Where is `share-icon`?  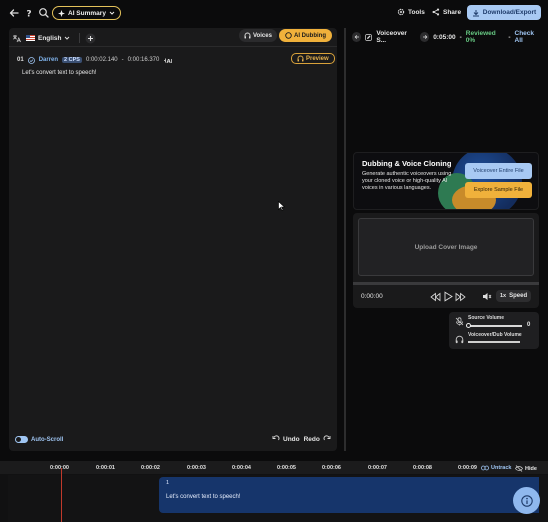 share-icon is located at coordinates (436, 12).